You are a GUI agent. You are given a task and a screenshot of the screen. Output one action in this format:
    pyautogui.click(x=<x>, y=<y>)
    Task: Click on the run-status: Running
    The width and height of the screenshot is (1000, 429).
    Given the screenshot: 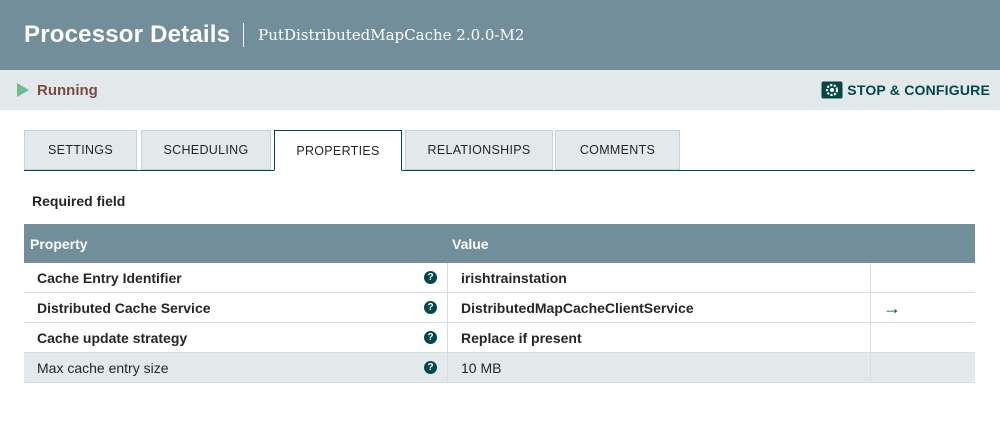 What is the action you would take?
    pyautogui.click(x=57, y=90)
    